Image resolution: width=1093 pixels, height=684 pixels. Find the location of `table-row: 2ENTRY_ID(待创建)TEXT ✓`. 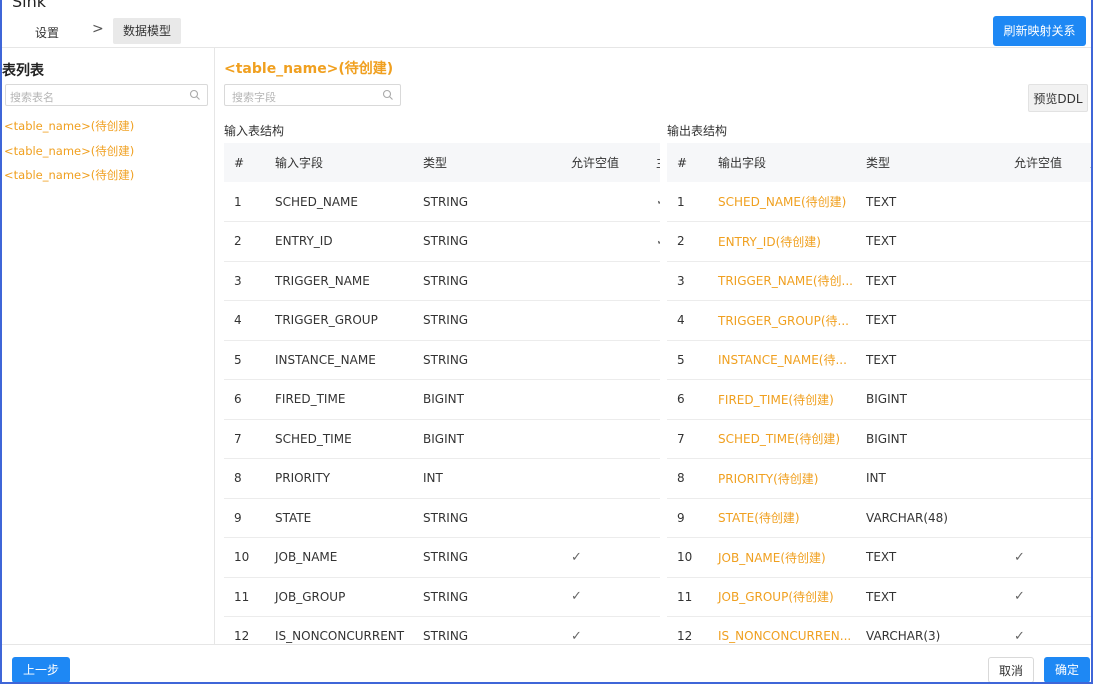

table-row: 2ENTRY_ID(待创建)TEXT ✓ is located at coordinates (879, 241).